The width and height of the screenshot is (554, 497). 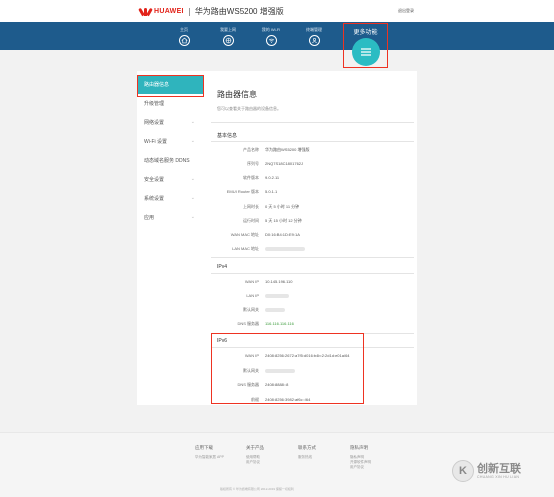 What do you see at coordinates (251, 206) in the screenshot?
I see `info-label: 上网时长` at bounding box center [251, 206].